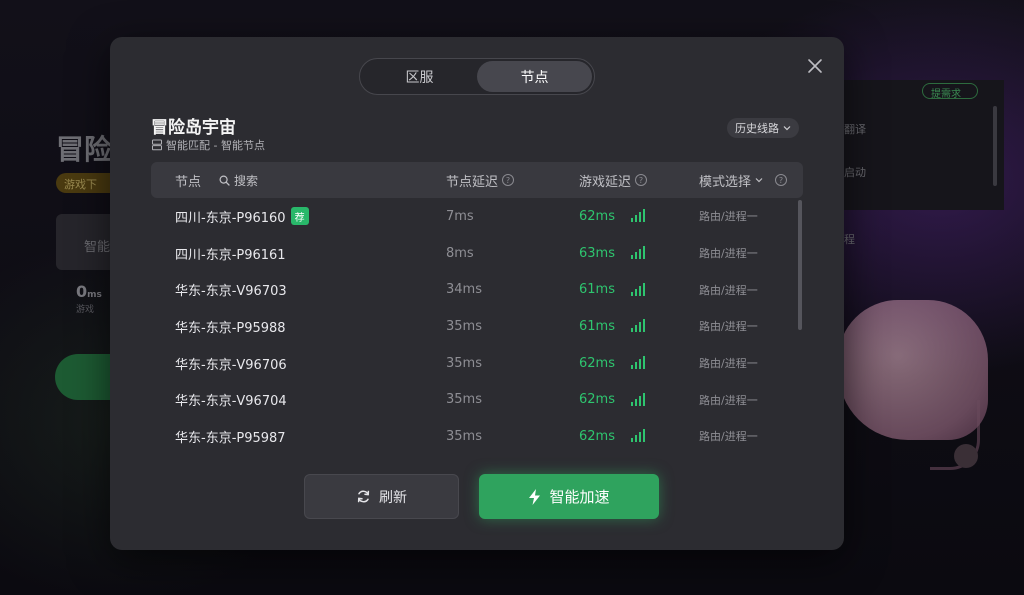  What do you see at coordinates (216, 180) in the screenshot?
I see `header-node: 节点 搜索` at bounding box center [216, 180].